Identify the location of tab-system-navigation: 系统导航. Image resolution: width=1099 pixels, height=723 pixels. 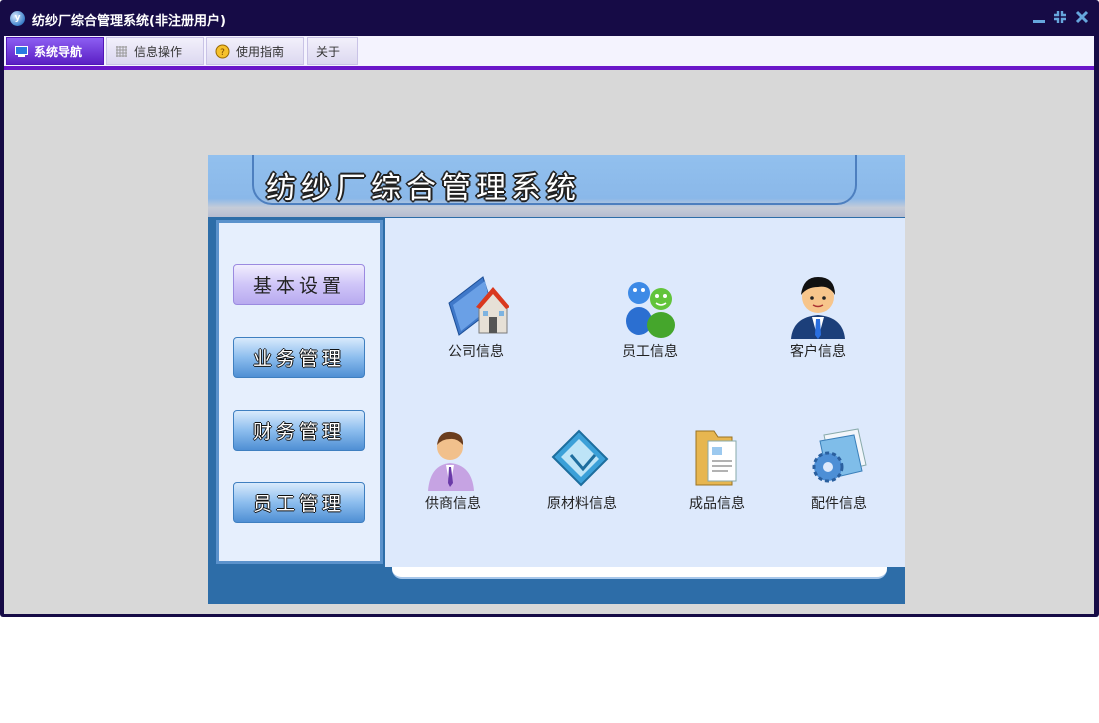
(55, 51).